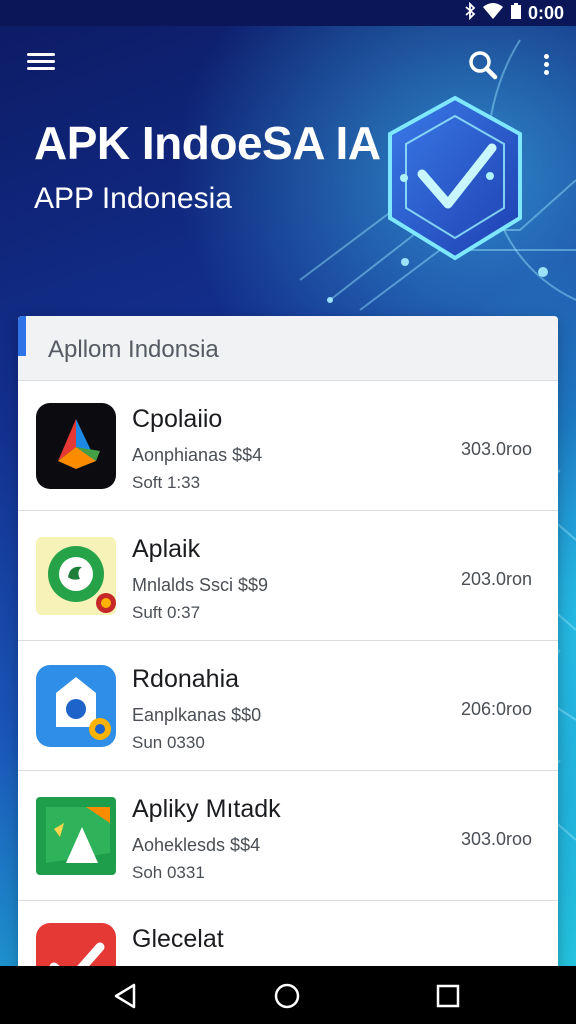 The height and width of the screenshot is (1024, 576). I want to click on item-name: Rdonahia, so click(186, 679).